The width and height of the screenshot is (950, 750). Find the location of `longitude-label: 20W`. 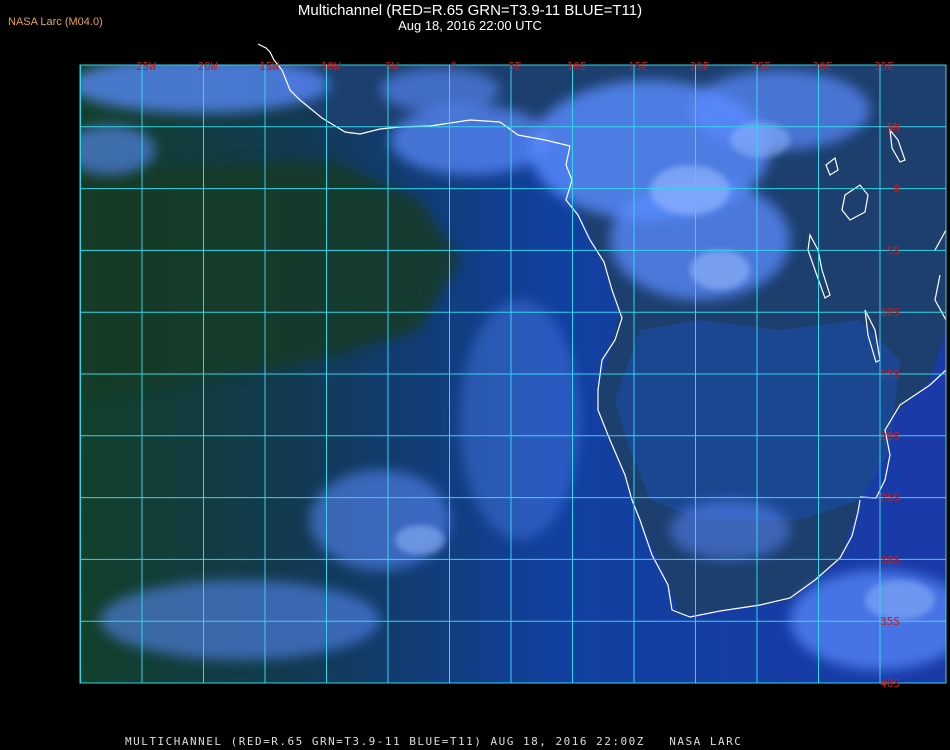

longitude-label: 20W is located at coordinates (208, 66).